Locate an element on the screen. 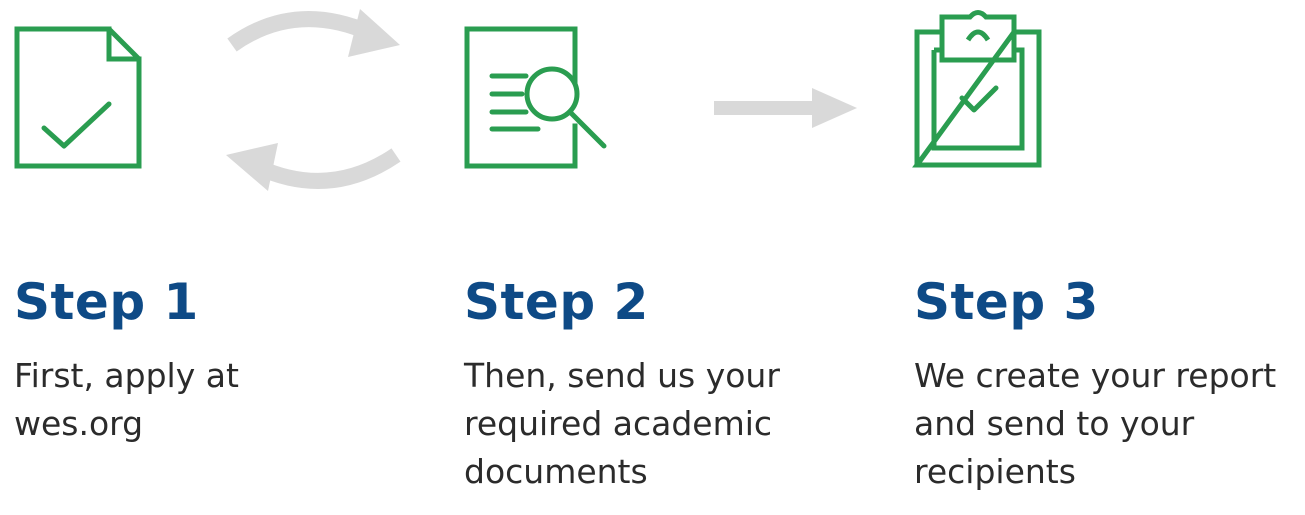  document-search-icon is located at coordinates (539, 98).